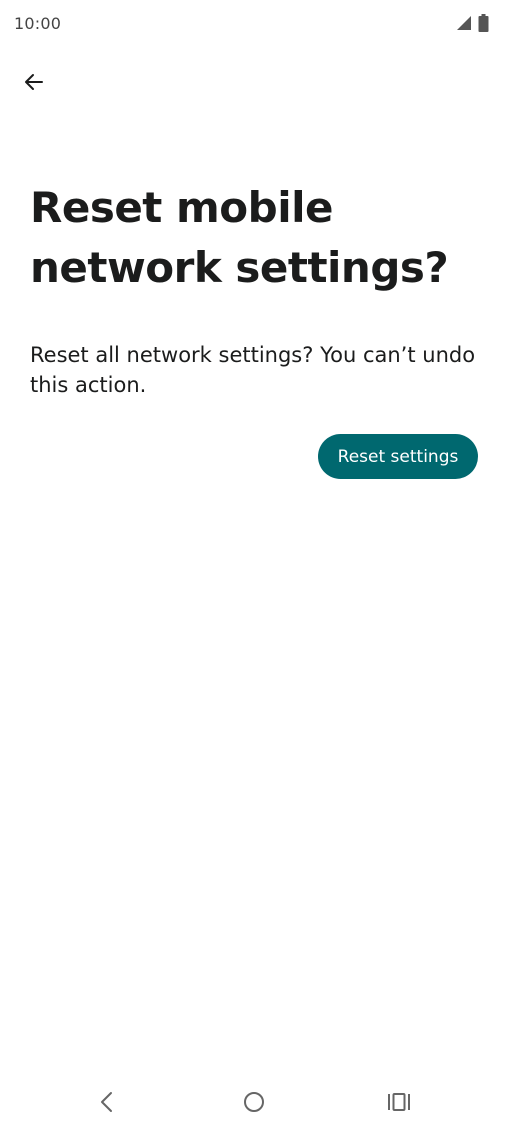 This screenshot has width=507, height=1130. What do you see at coordinates (398, 456) in the screenshot?
I see `reset-settings-button: Reset settings` at bounding box center [398, 456].